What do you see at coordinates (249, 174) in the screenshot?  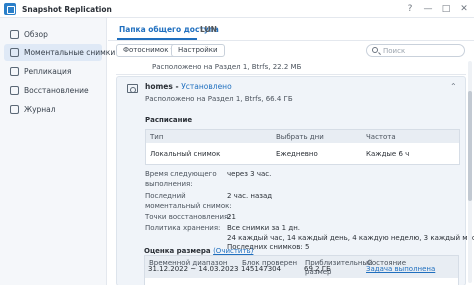 I see `next-run-value: через 3 час.` at bounding box center [249, 174].